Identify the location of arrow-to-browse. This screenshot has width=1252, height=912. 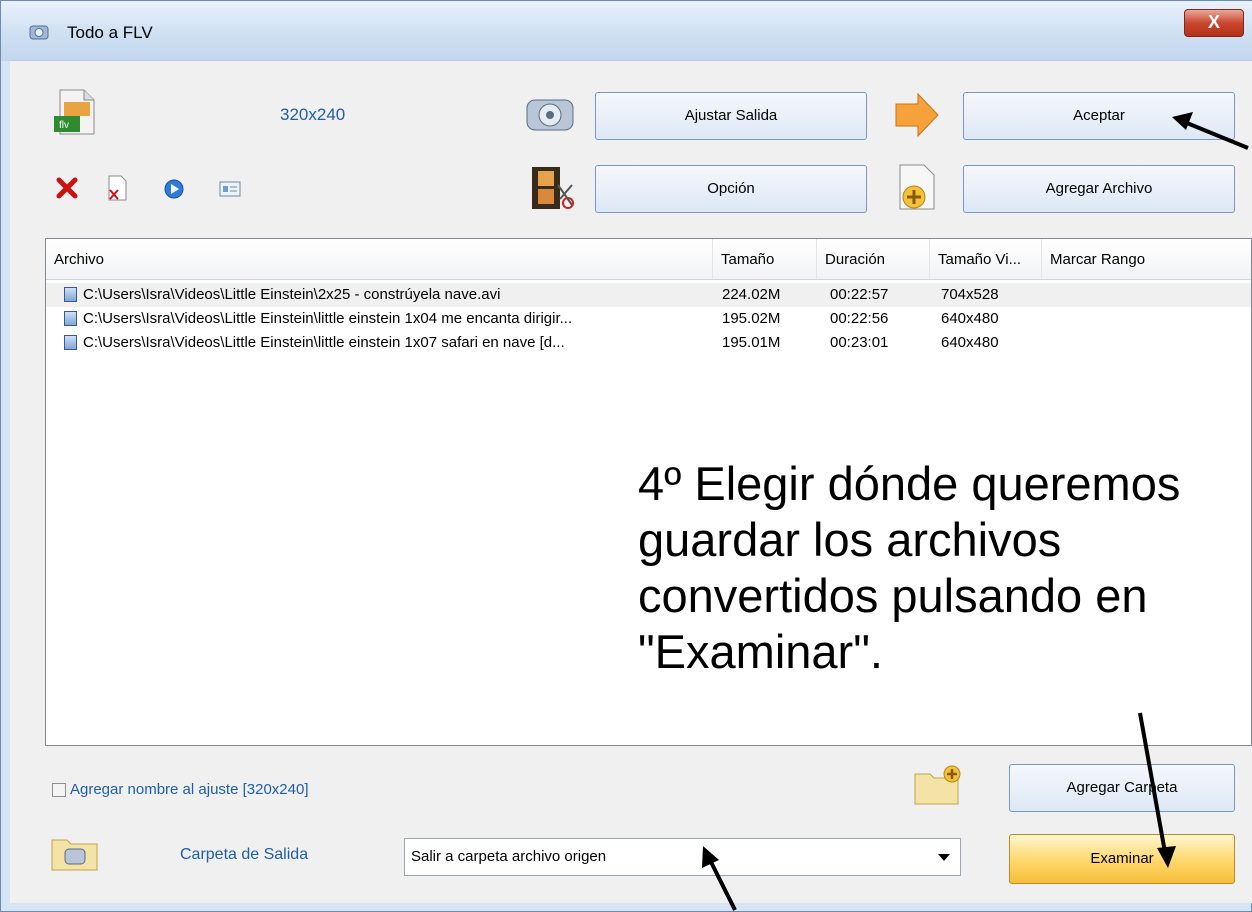
(1157, 790).